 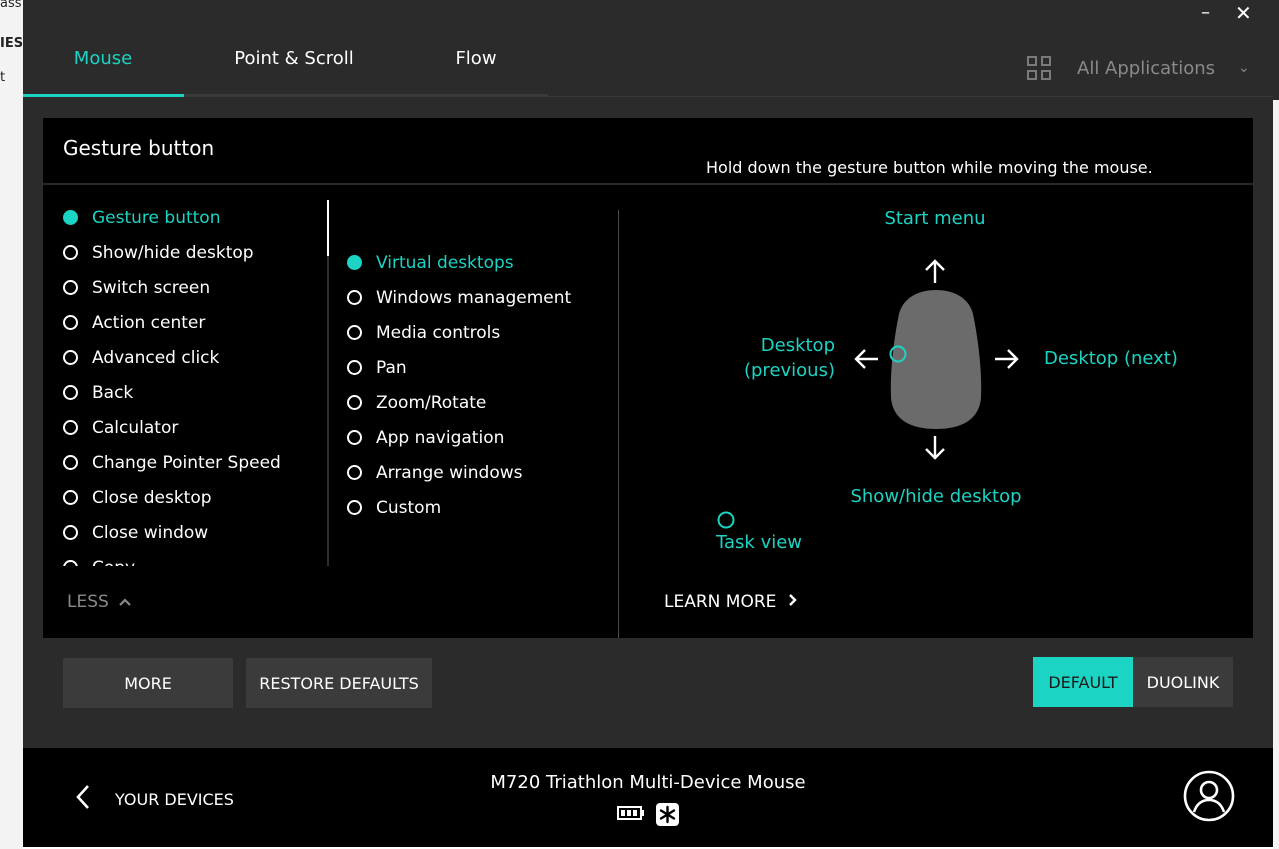 I want to click on gesture-diagram, so click(x=868, y=394).